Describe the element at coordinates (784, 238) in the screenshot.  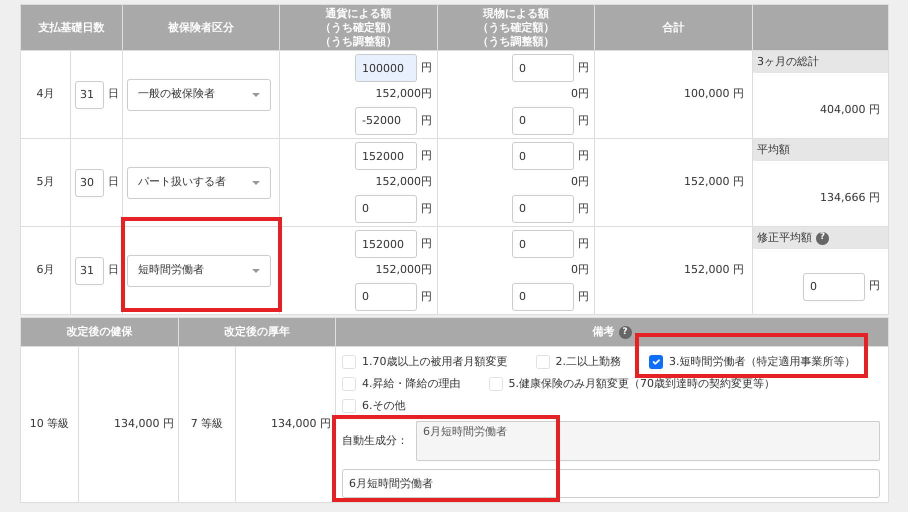
I see `summary-label: 修正平均額` at that location.